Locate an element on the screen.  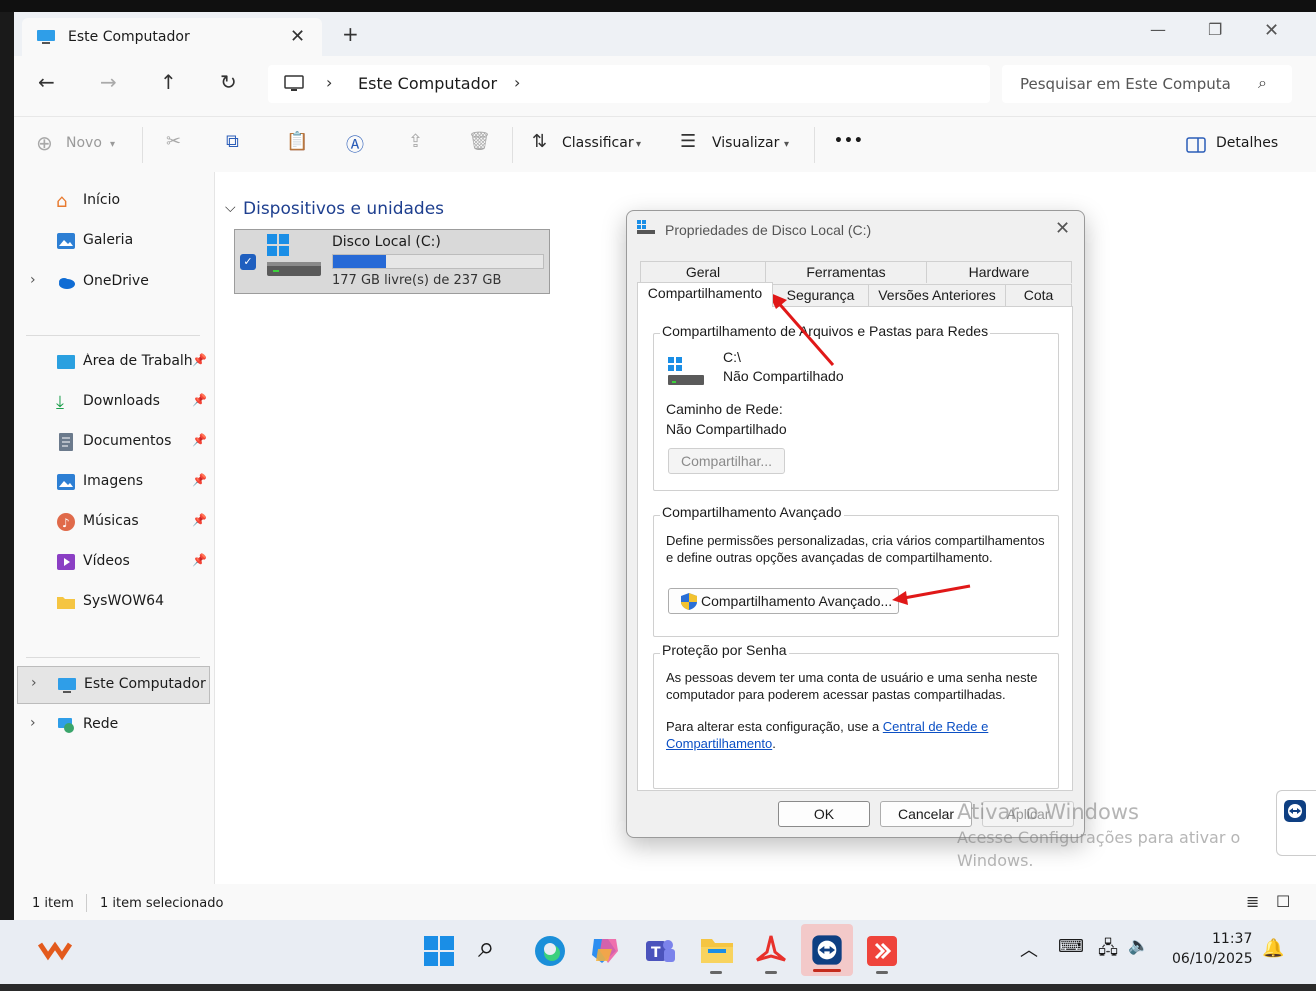
password-change-line-2: Compartilhamento. is located at coordinates (721, 743).